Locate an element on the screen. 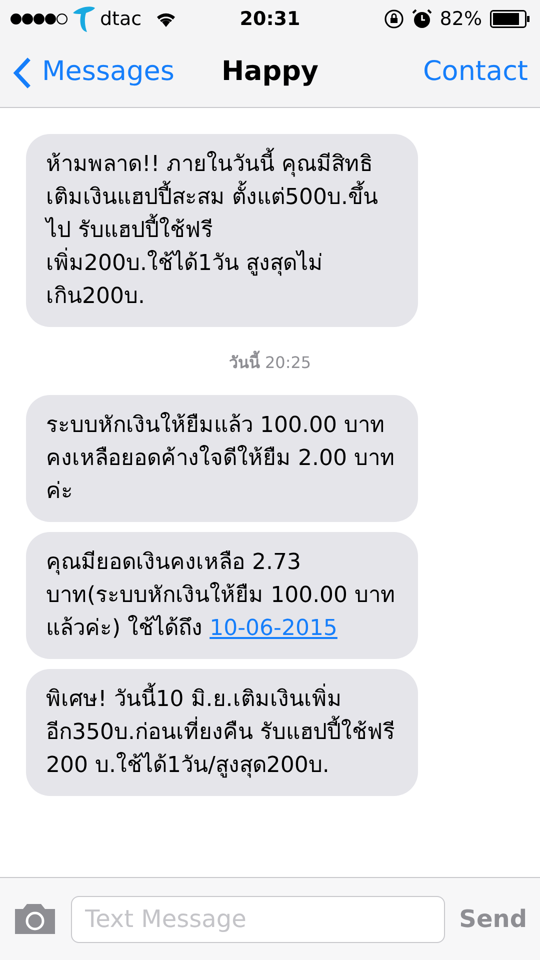 The width and height of the screenshot is (540, 960). date-separator: วันนี้ 20:25 is located at coordinates (270, 363).